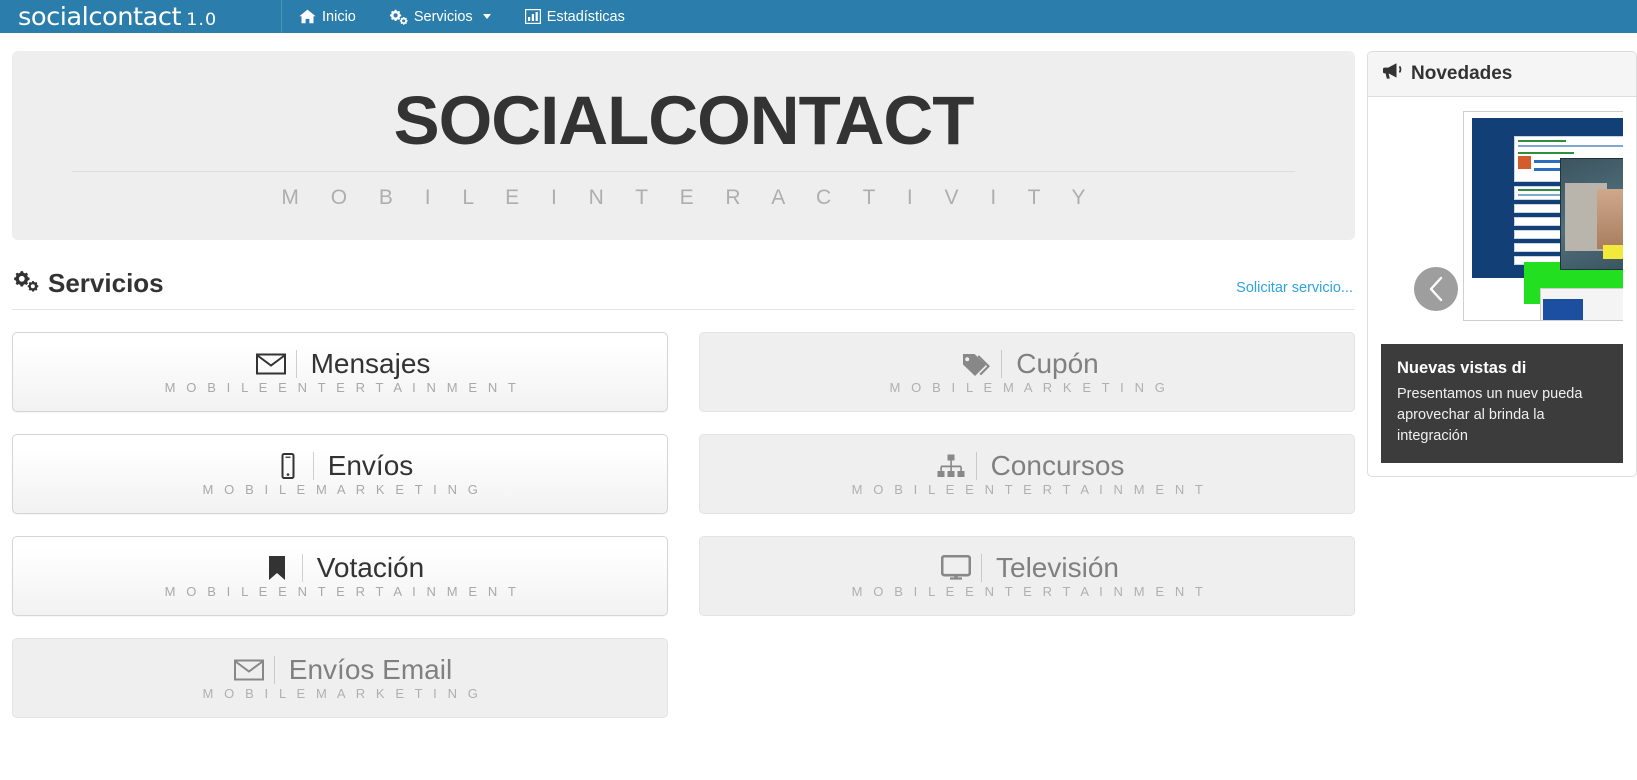  Describe the element at coordinates (486, 16) in the screenshot. I see `chevron-down-icon` at that location.